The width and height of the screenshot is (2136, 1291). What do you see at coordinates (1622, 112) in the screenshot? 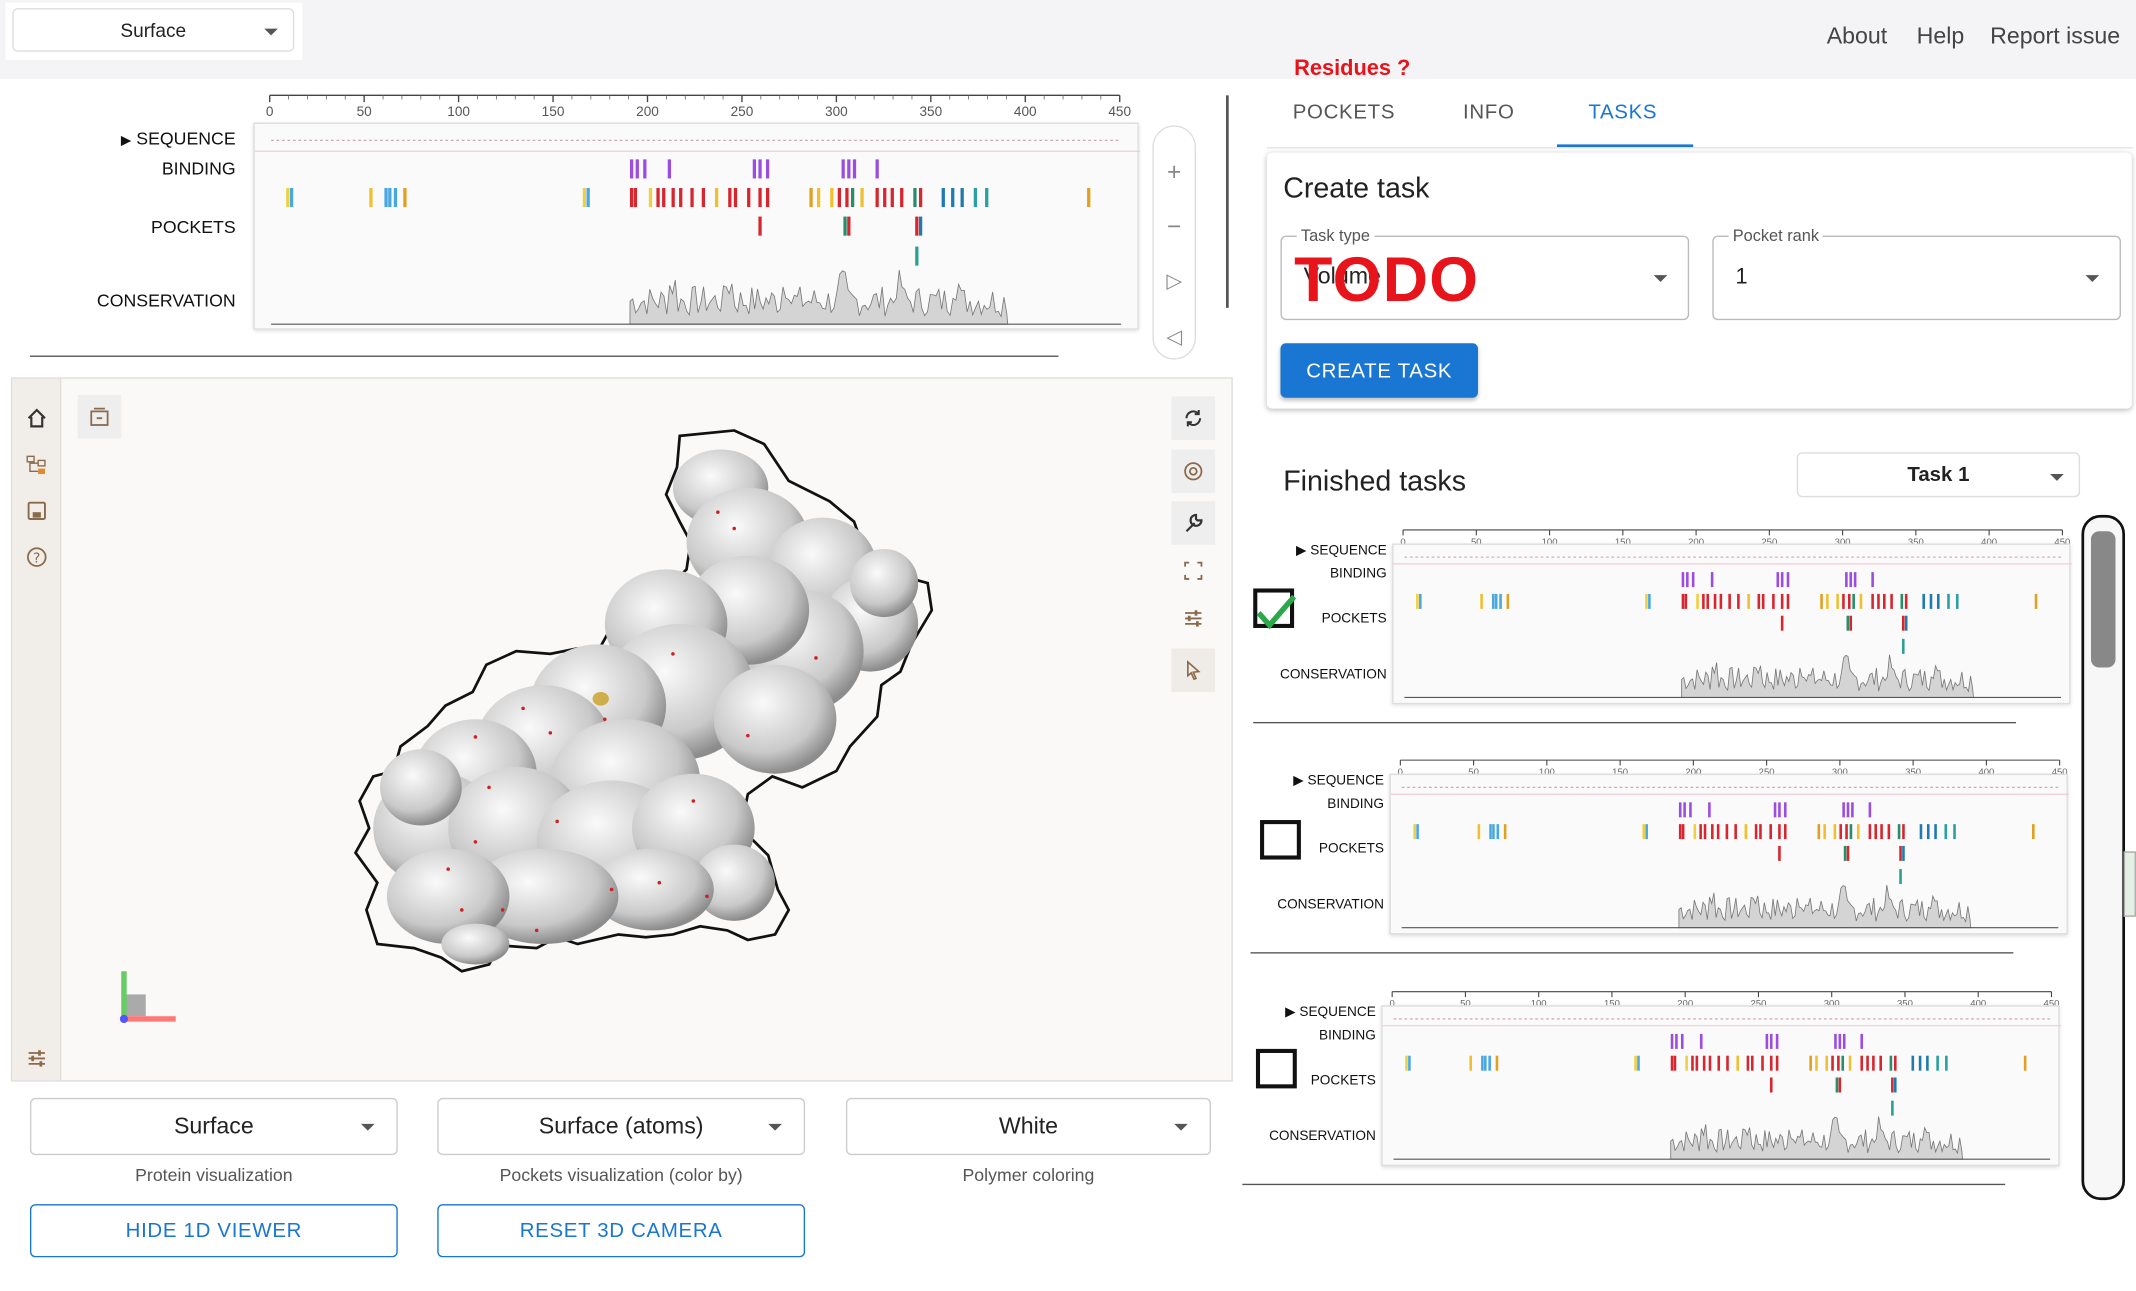
I see `tab-tasks: TASKS` at bounding box center [1622, 112].